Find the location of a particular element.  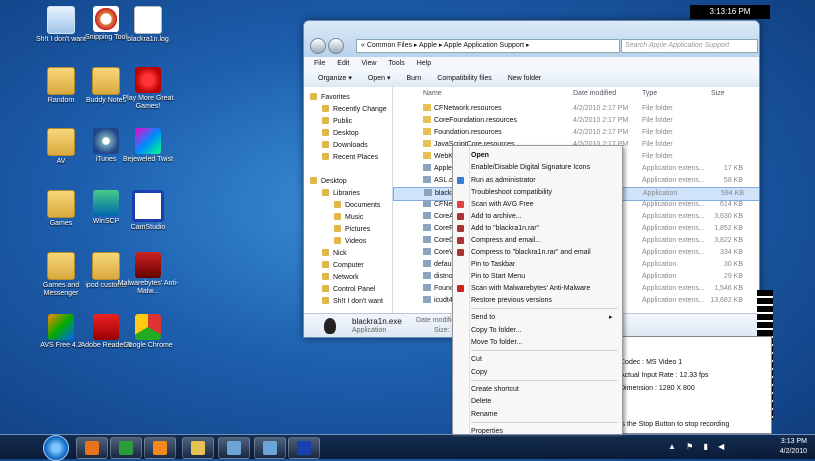

file-size: 29 KB is located at coordinates (723, 277).